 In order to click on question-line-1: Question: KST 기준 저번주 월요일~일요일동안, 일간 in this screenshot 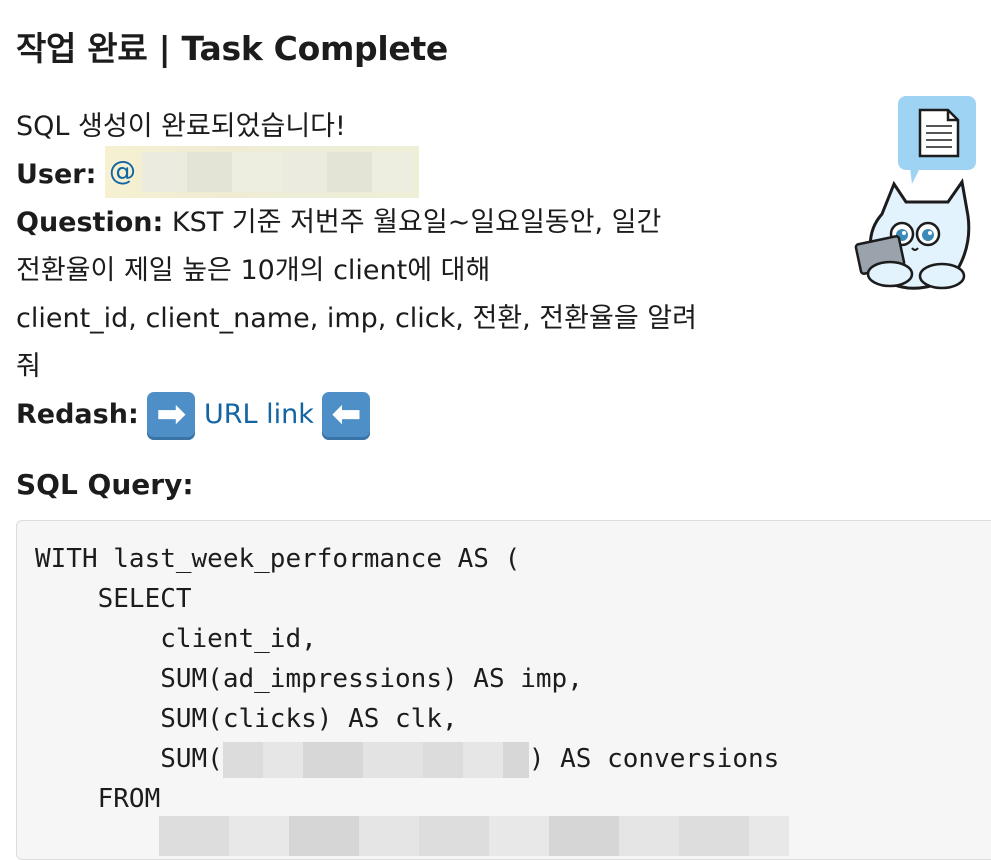, I will do `click(396, 223)`.